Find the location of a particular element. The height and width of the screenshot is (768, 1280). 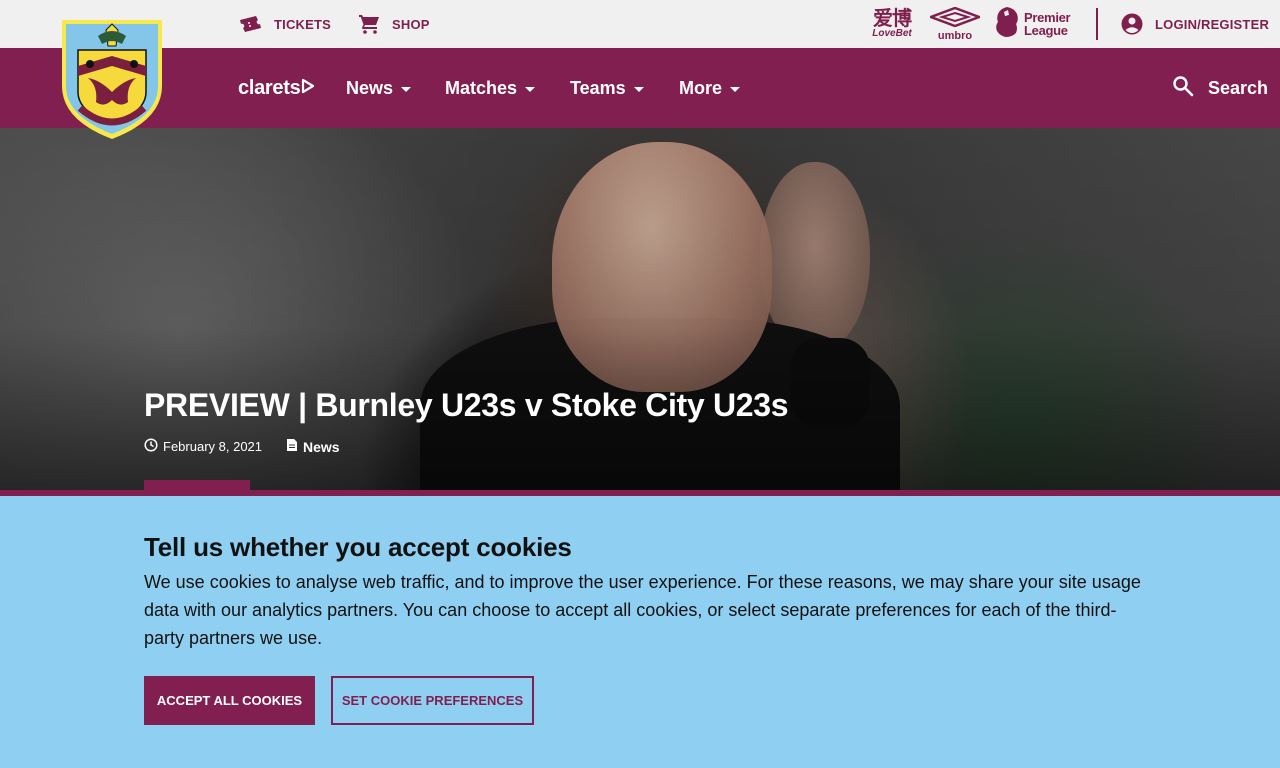

nav-matches: Matches is located at coordinates (490, 88).